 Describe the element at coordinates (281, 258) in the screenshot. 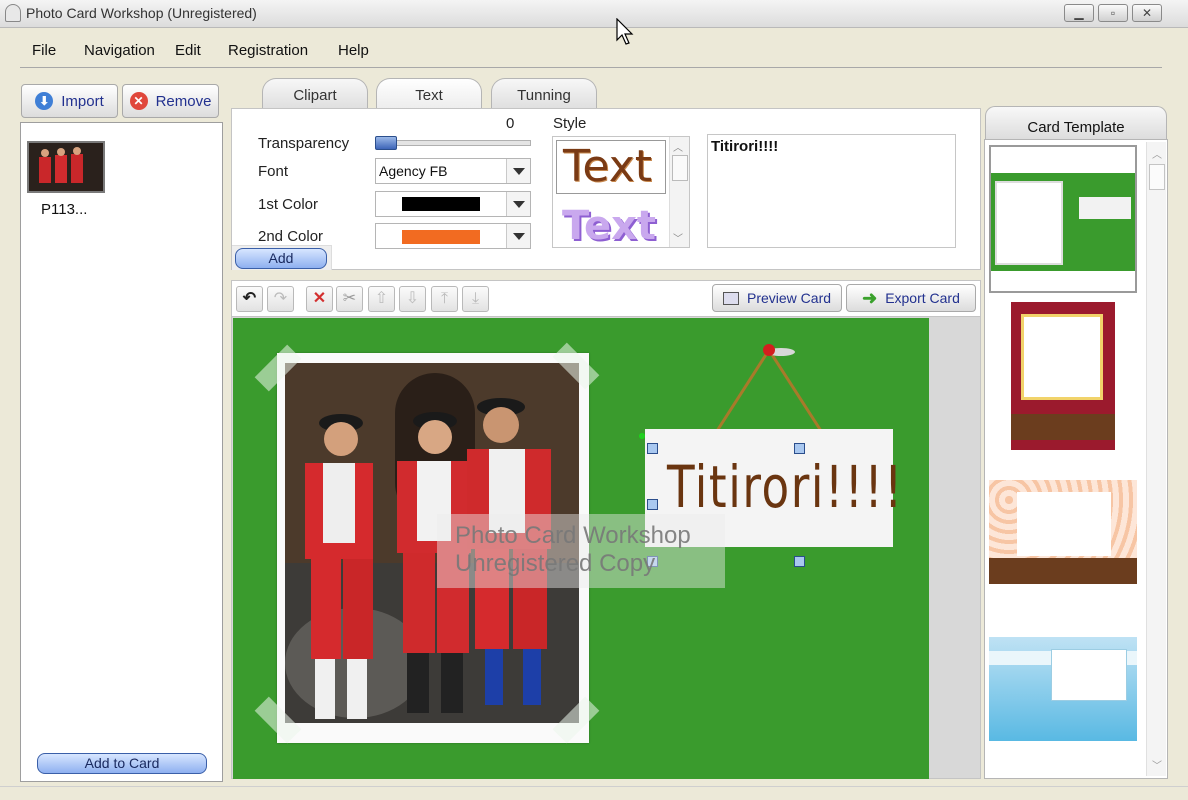

I see `add-text-button: Add` at that location.